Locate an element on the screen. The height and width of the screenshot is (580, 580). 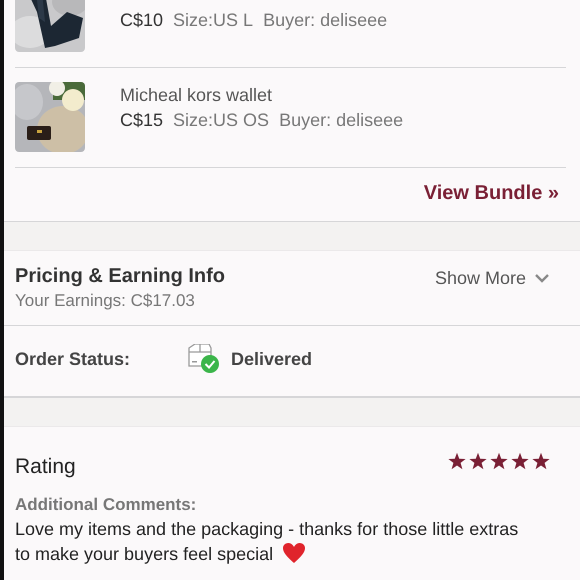
item-size: Size:US L is located at coordinates (213, 20).